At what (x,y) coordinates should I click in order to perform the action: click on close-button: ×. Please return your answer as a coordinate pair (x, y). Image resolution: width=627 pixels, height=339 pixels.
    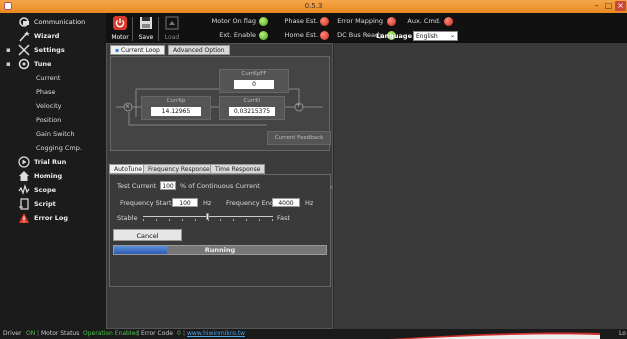
    Looking at the image, I should click on (620, 6).